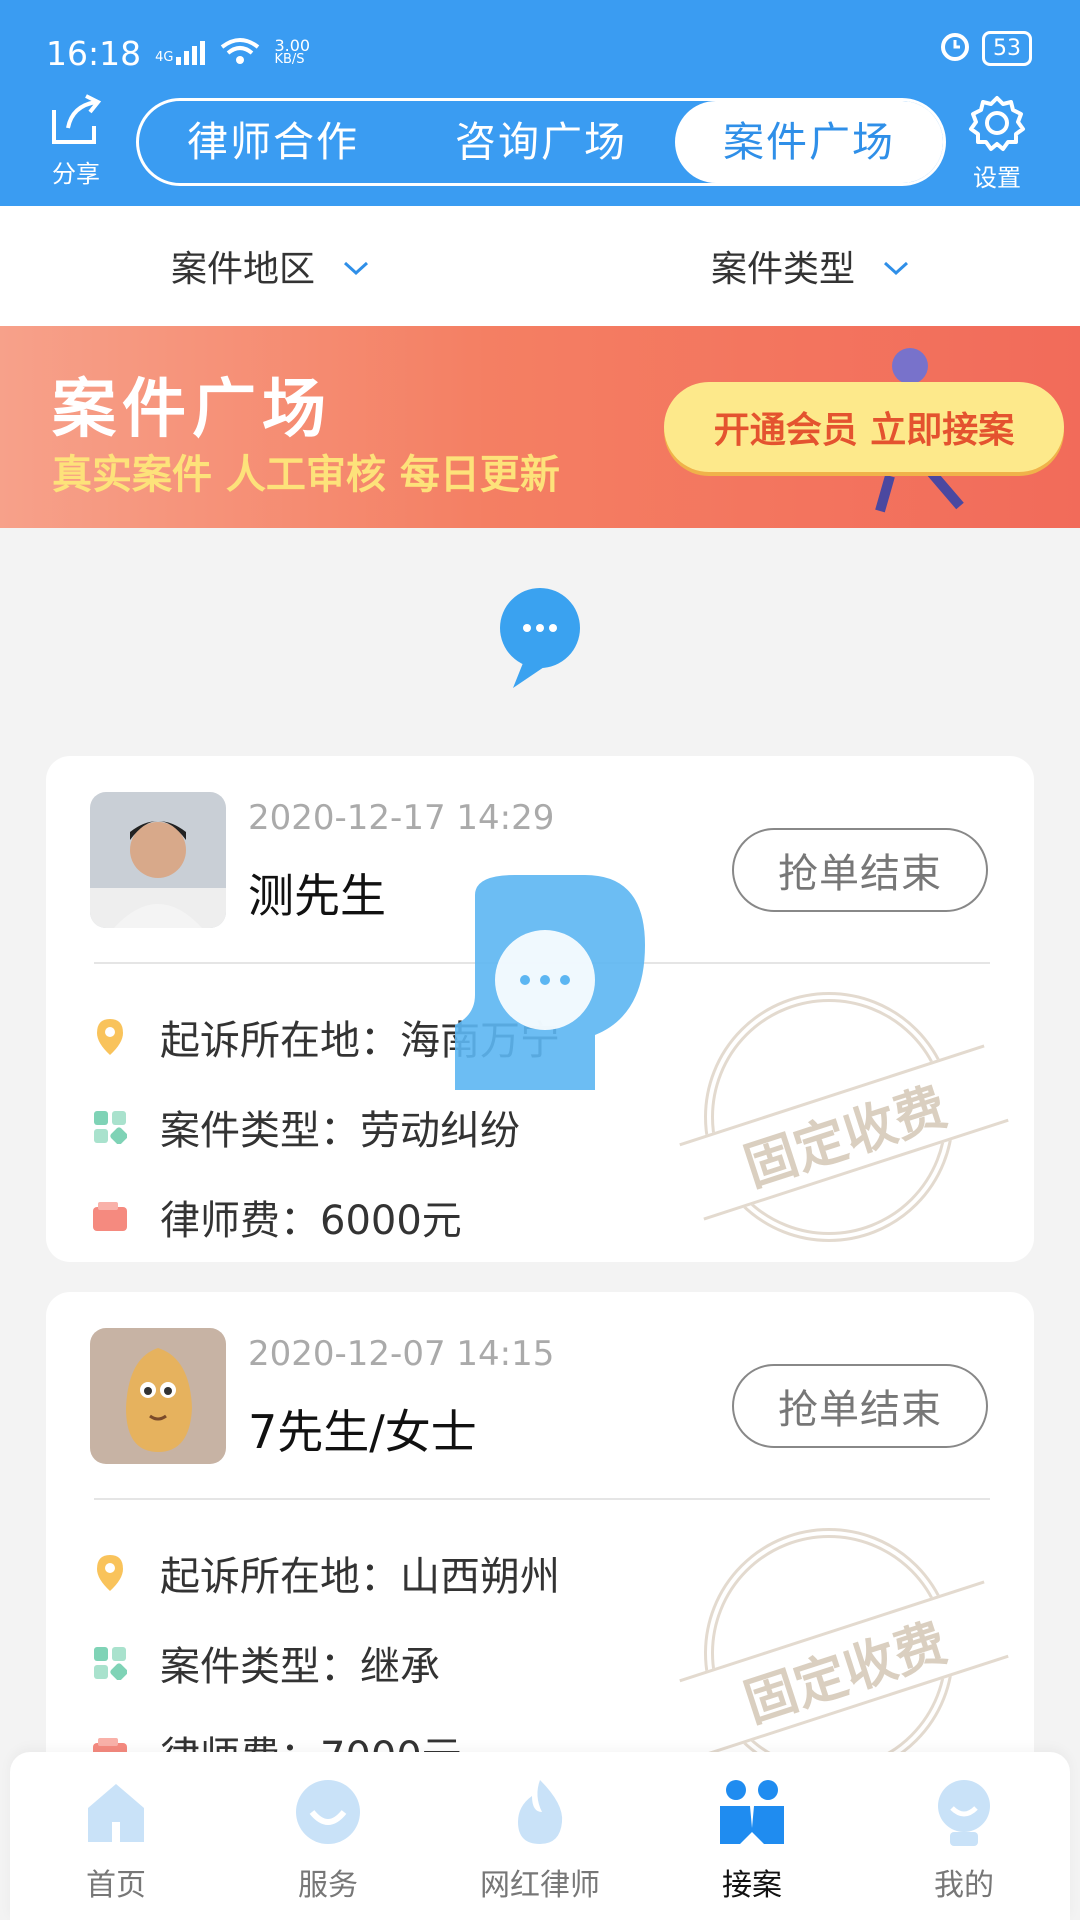 The height and width of the screenshot is (1920, 1080). Describe the element at coordinates (328, 1885) in the screenshot. I see `tab-service-label: 服务` at that location.